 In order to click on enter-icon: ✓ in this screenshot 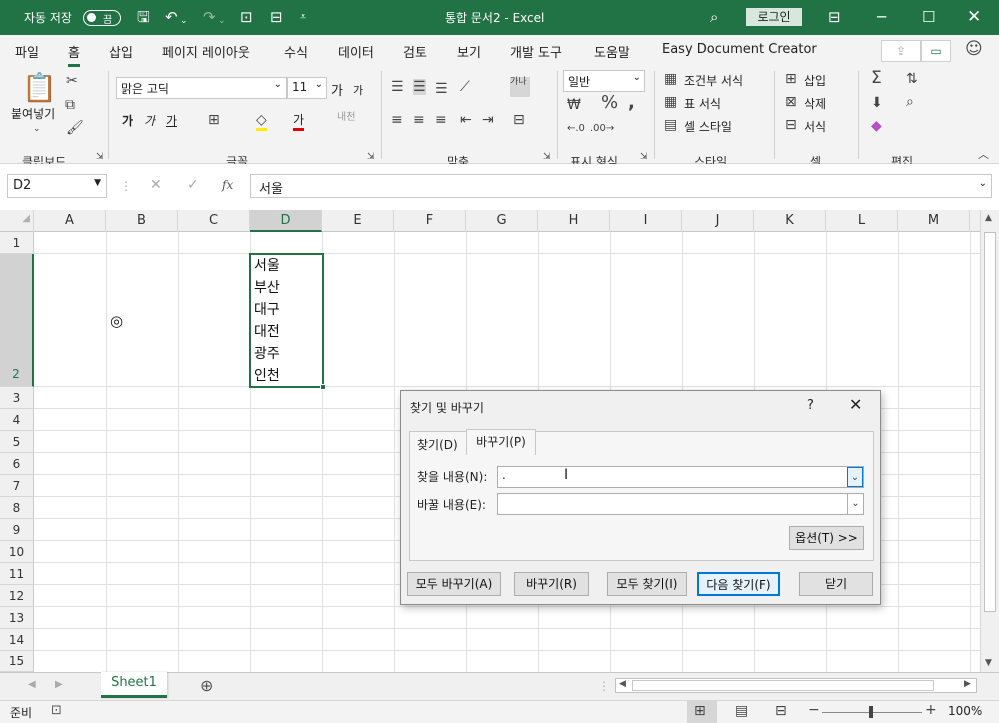, I will do `click(193, 185)`.